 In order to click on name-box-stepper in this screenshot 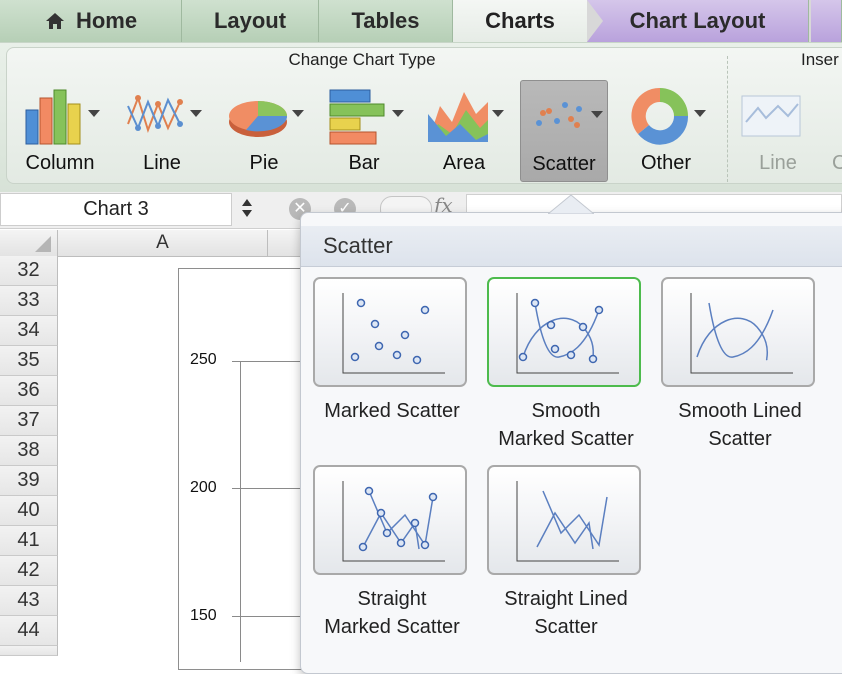, I will do `click(247, 209)`.